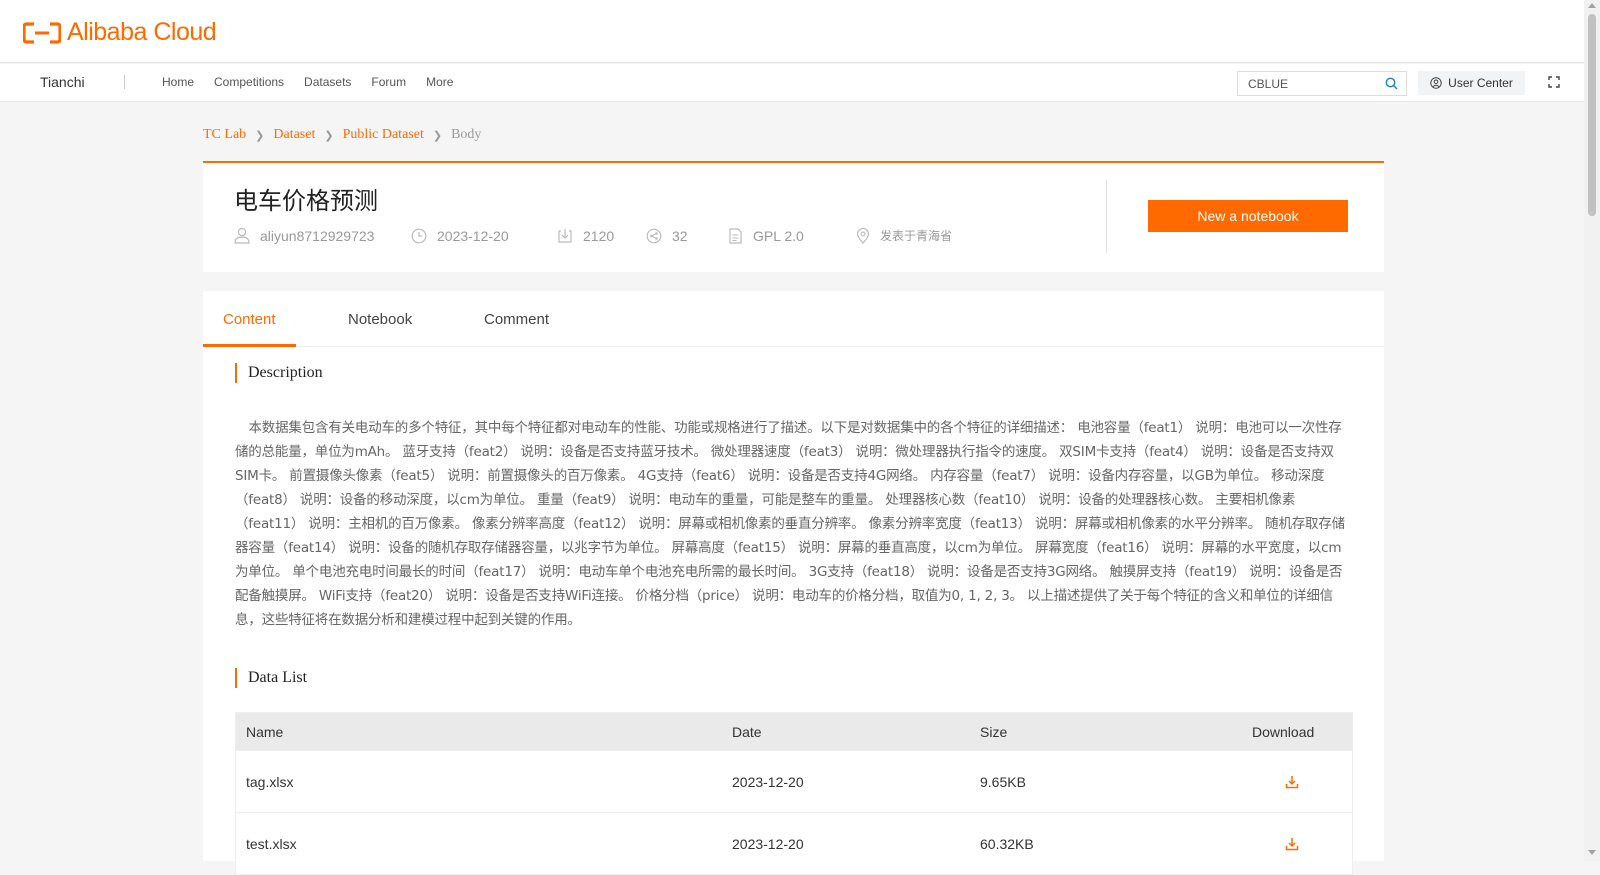 Image resolution: width=1600 pixels, height=875 pixels. What do you see at coordinates (242, 235) in the screenshot?
I see `user-icon` at bounding box center [242, 235].